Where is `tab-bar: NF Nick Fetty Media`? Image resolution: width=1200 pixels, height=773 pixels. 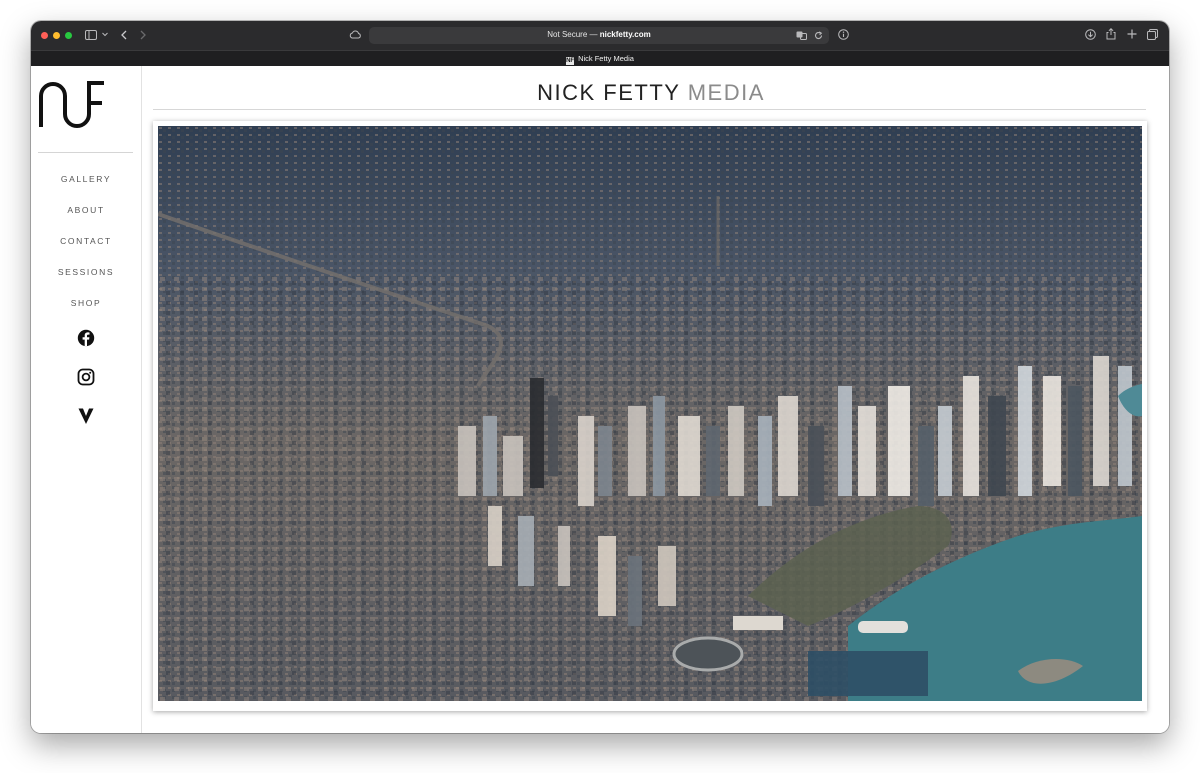 tab-bar: NF Nick Fetty Media is located at coordinates (600, 58).